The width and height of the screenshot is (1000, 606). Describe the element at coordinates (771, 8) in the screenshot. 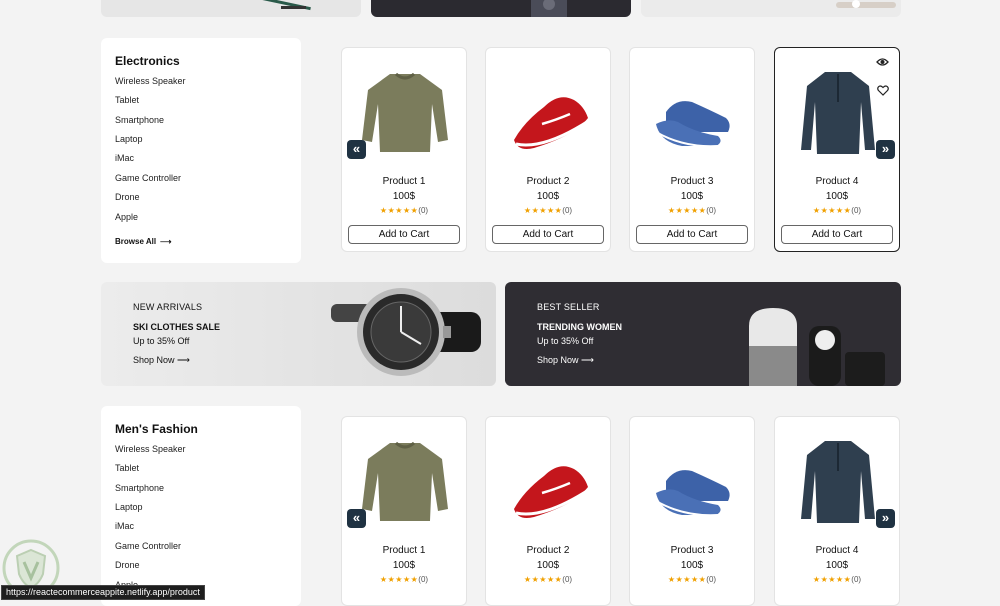

I see `top-banner-right` at that location.